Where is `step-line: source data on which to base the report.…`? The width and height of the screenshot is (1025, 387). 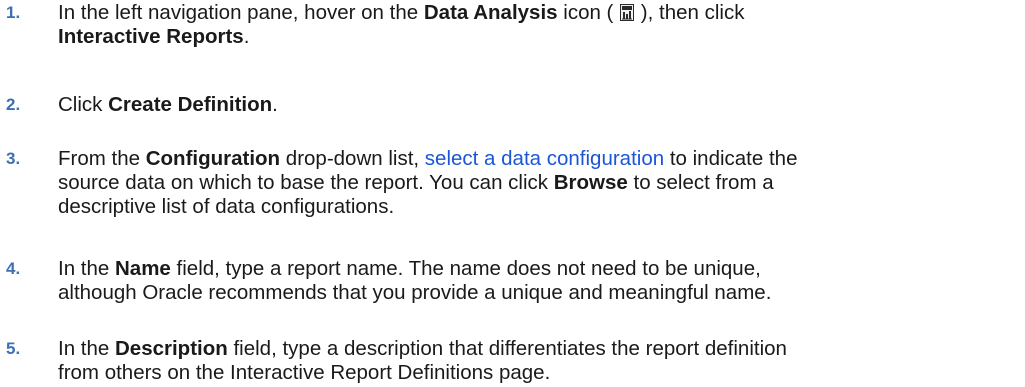
step-line: source data on which to base the report.… is located at coordinates (535, 183).